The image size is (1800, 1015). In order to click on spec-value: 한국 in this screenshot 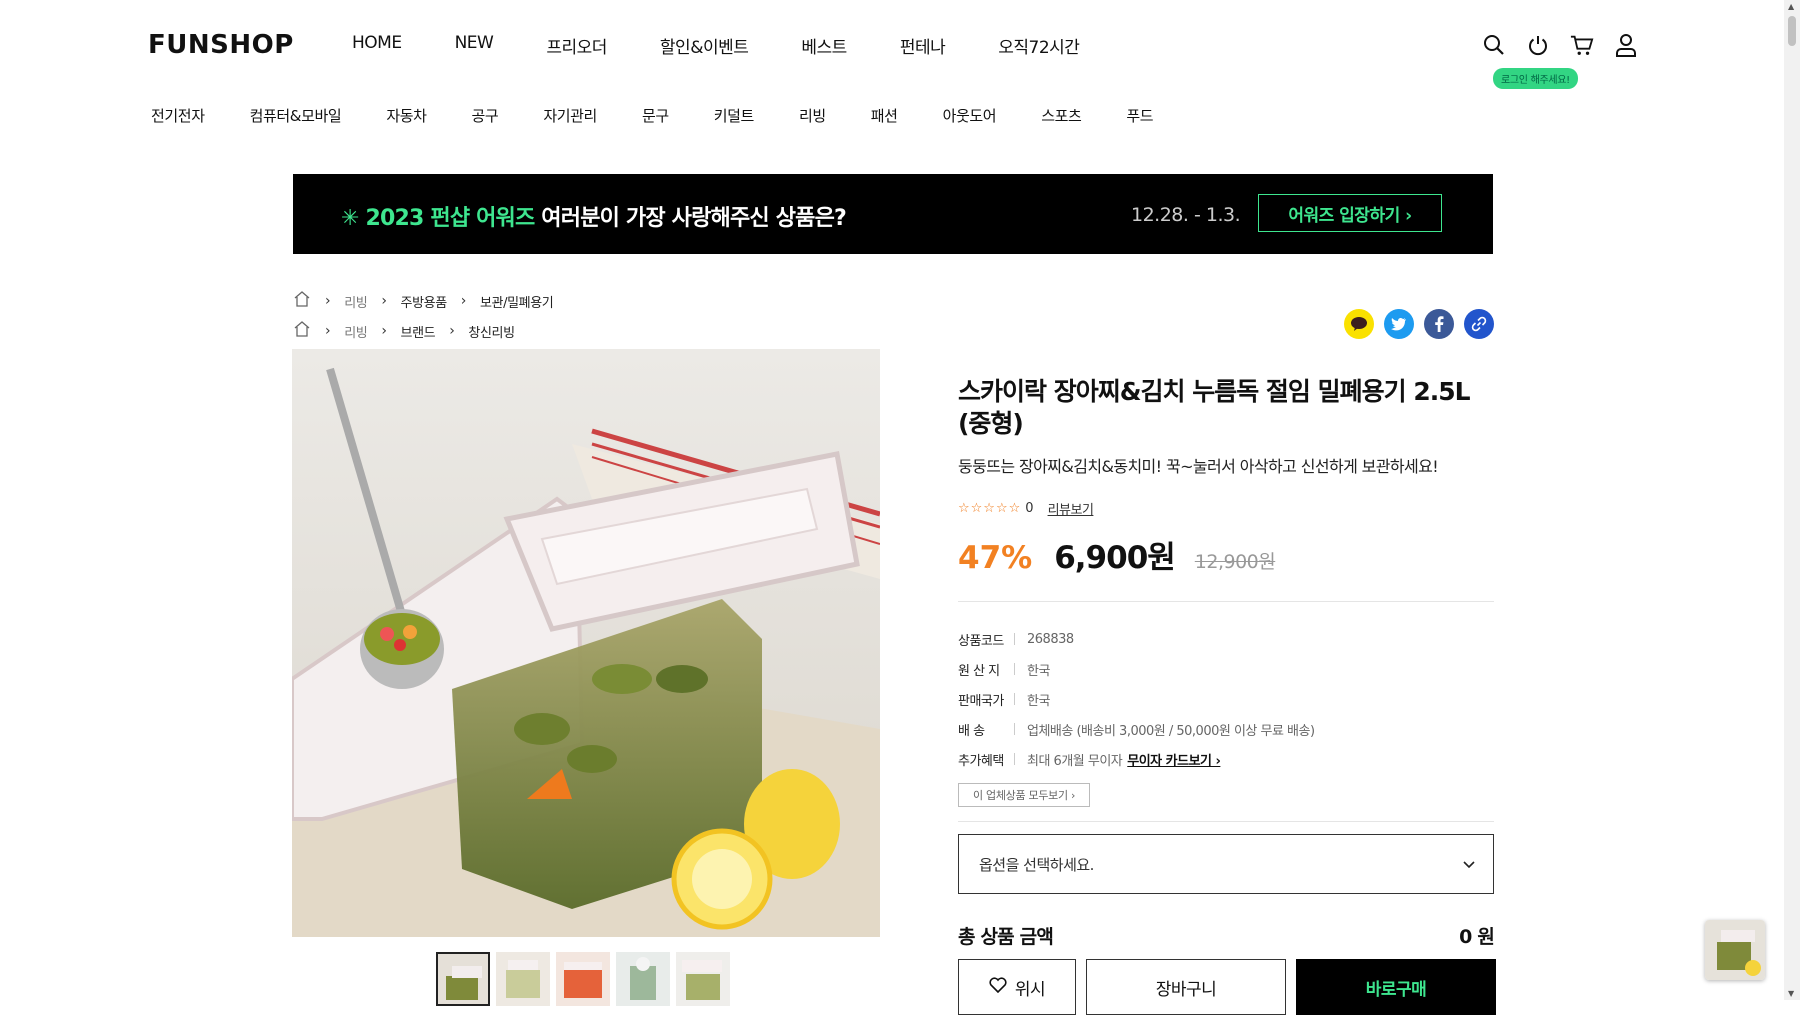, I will do `click(1038, 671)`.